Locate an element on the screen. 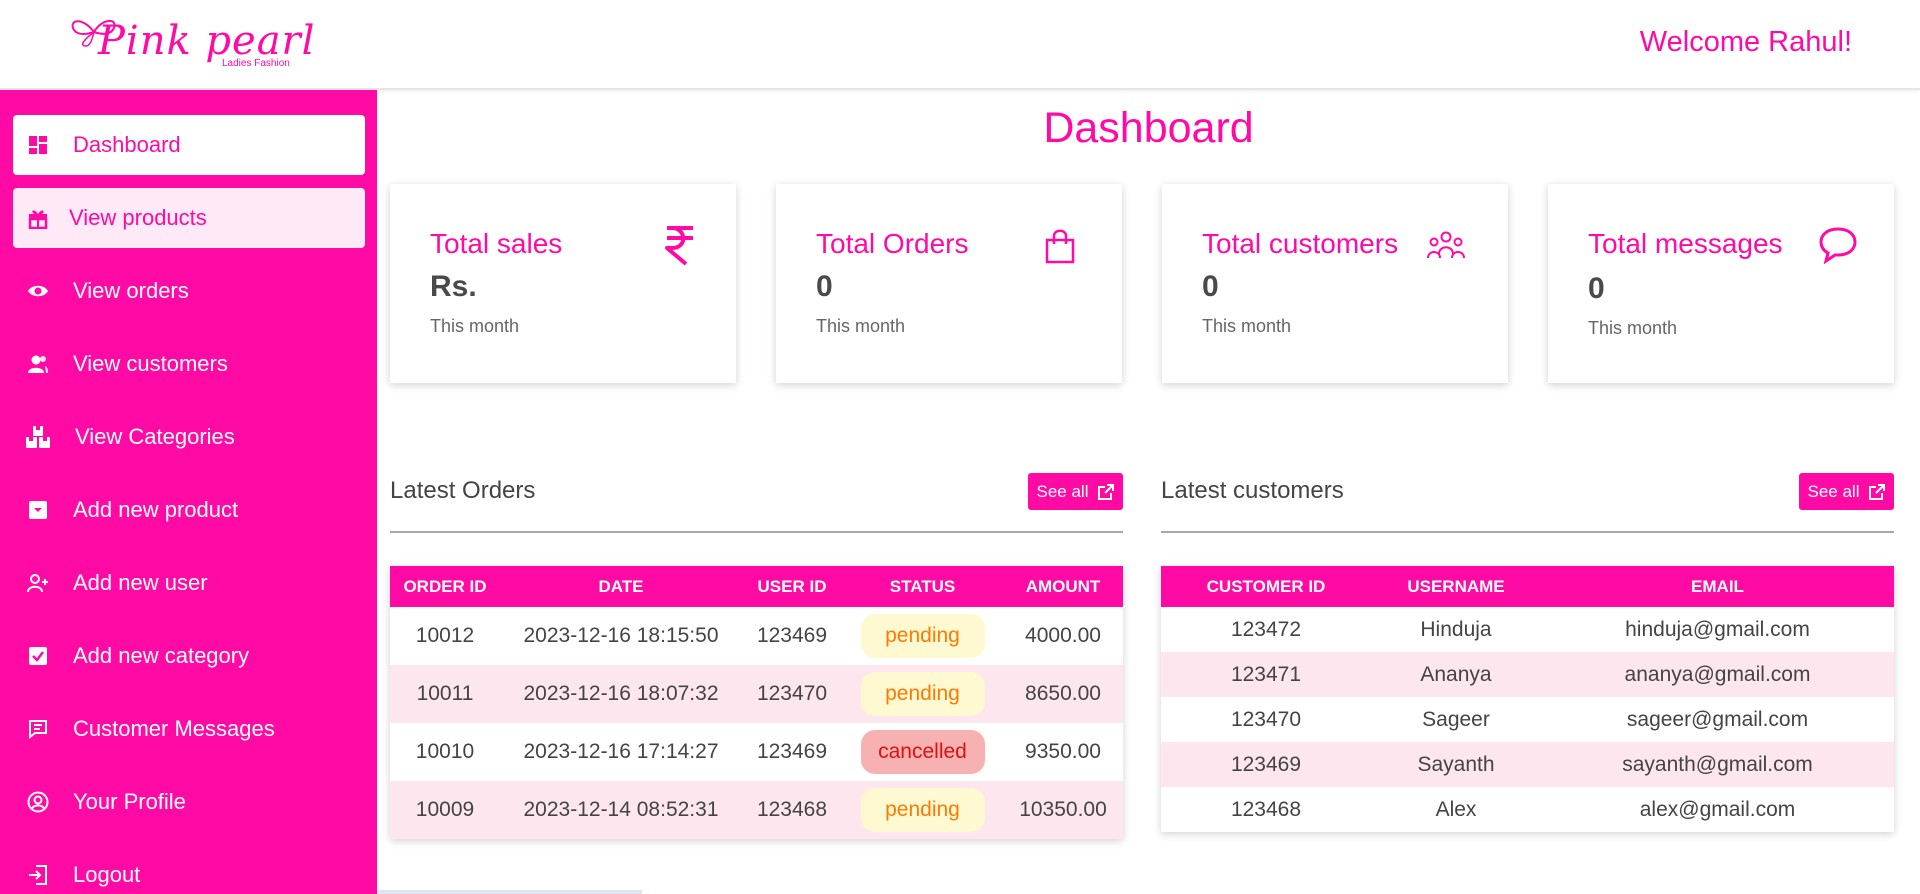 The height and width of the screenshot is (894, 1920). sidebar-item-view-products: View products is located at coordinates (189, 218).